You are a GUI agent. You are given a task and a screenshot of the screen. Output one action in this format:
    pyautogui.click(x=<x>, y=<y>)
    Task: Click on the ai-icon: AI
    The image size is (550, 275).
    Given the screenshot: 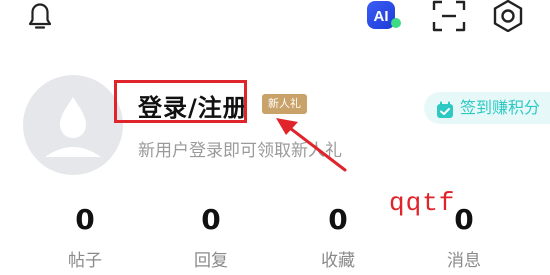 What is the action you would take?
    pyautogui.click(x=384, y=16)
    